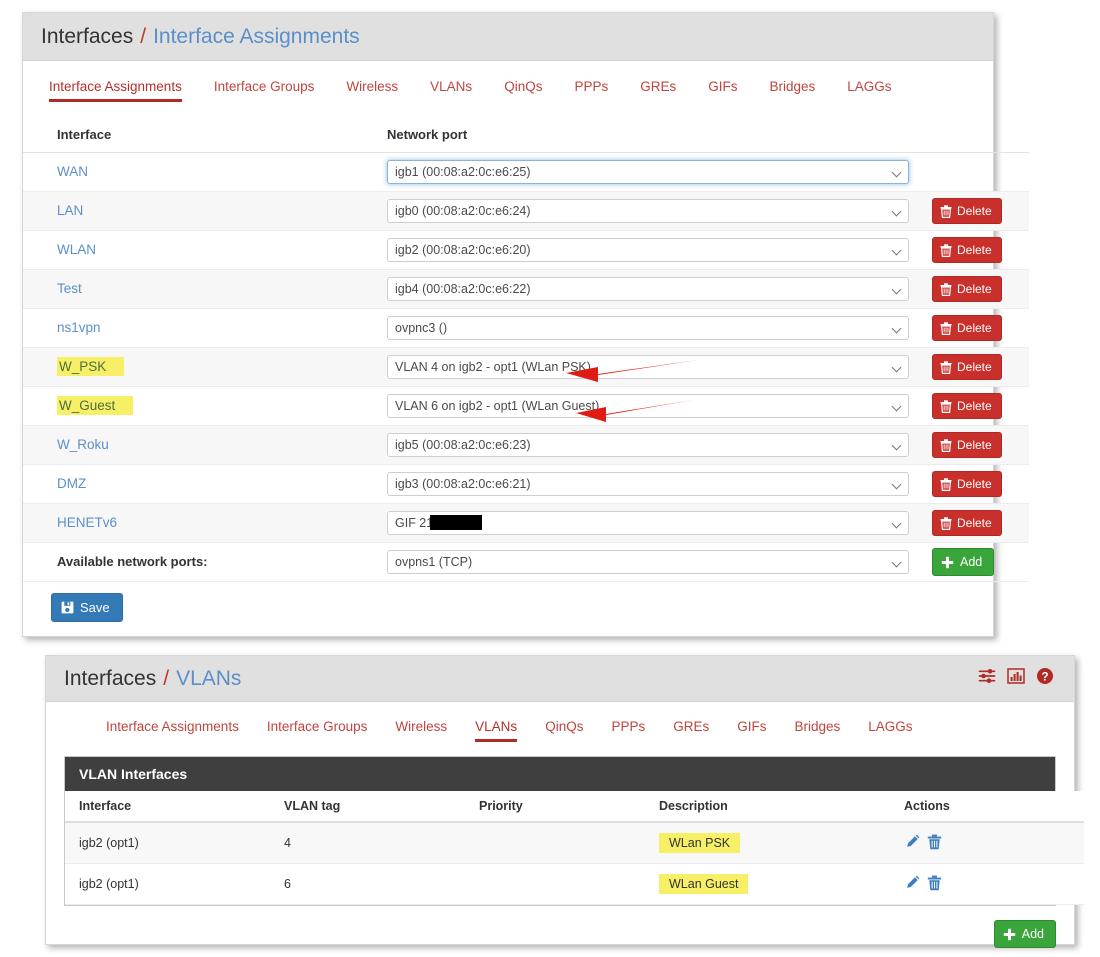 This screenshot has width=1100, height=957. What do you see at coordinates (451, 90) in the screenshot?
I see `tab-vlans: VLANs` at bounding box center [451, 90].